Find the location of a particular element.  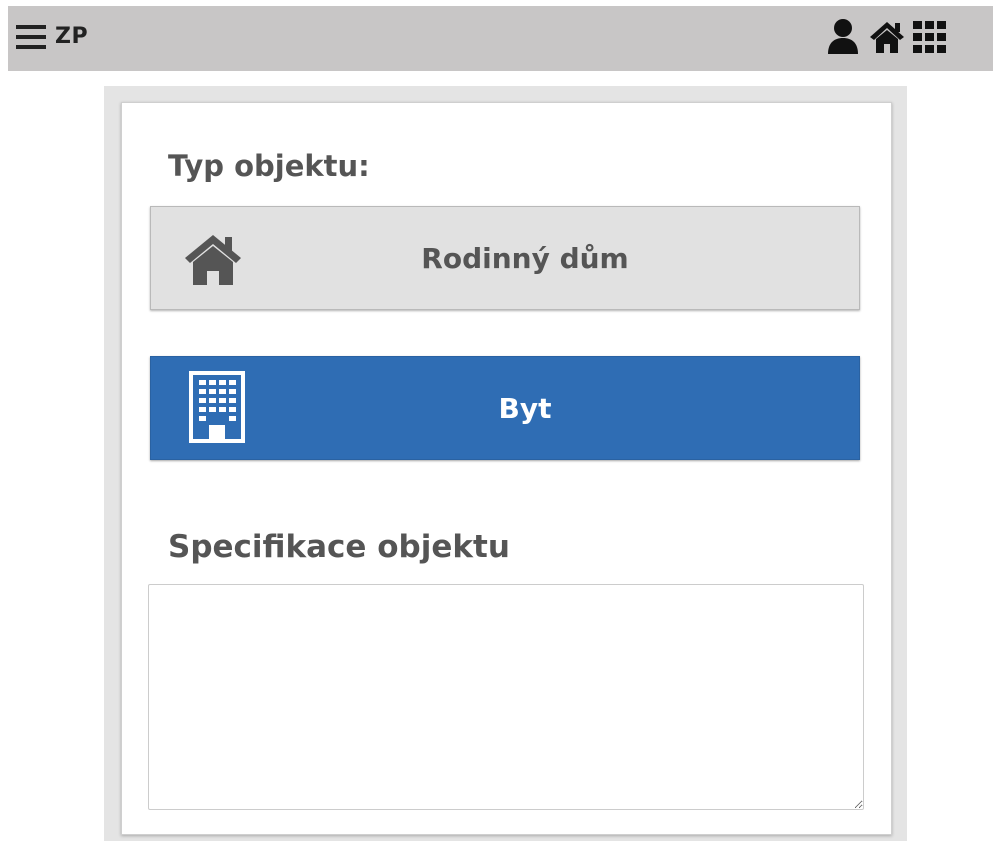

flat-option-label: Byt is located at coordinates (525, 408).